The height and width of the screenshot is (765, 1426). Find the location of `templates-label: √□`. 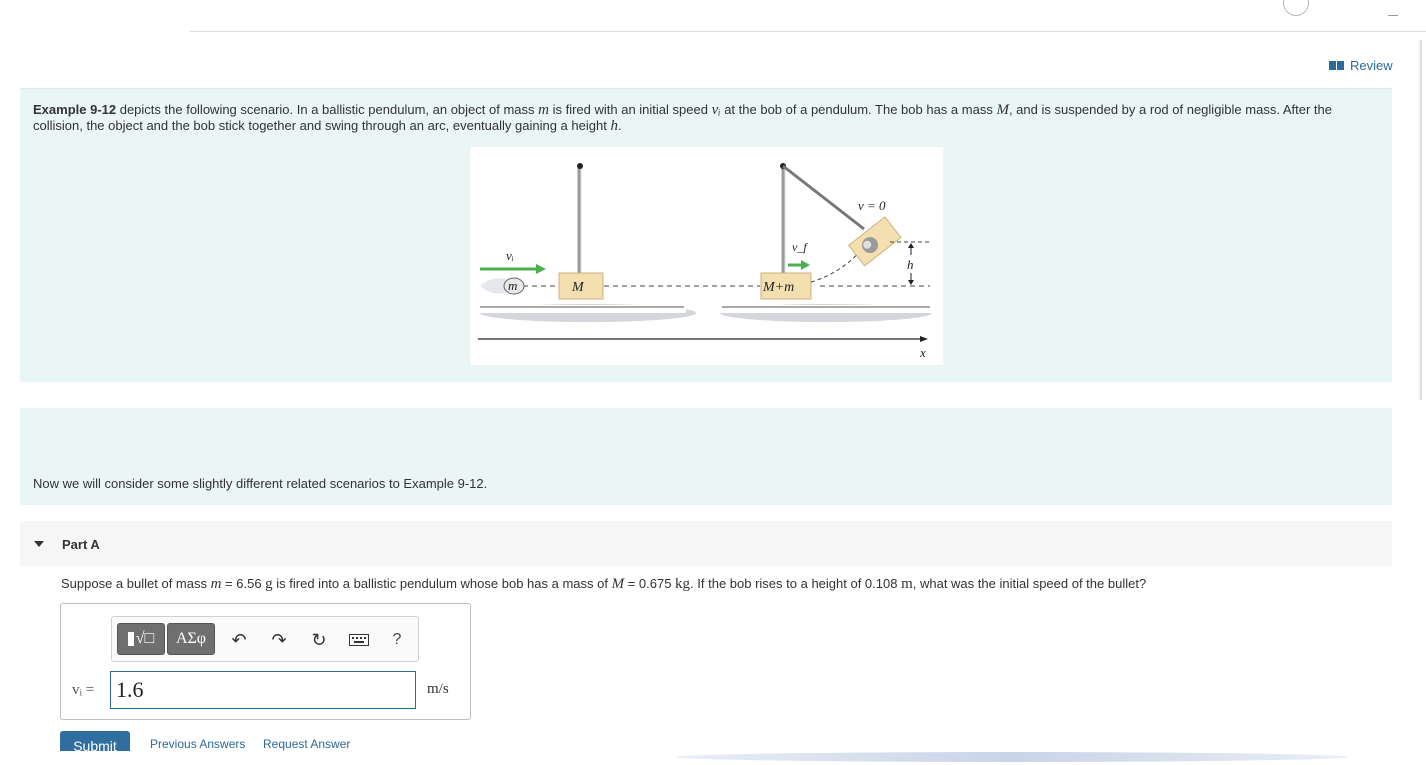

templates-label: √□ is located at coordinates (145, 638).